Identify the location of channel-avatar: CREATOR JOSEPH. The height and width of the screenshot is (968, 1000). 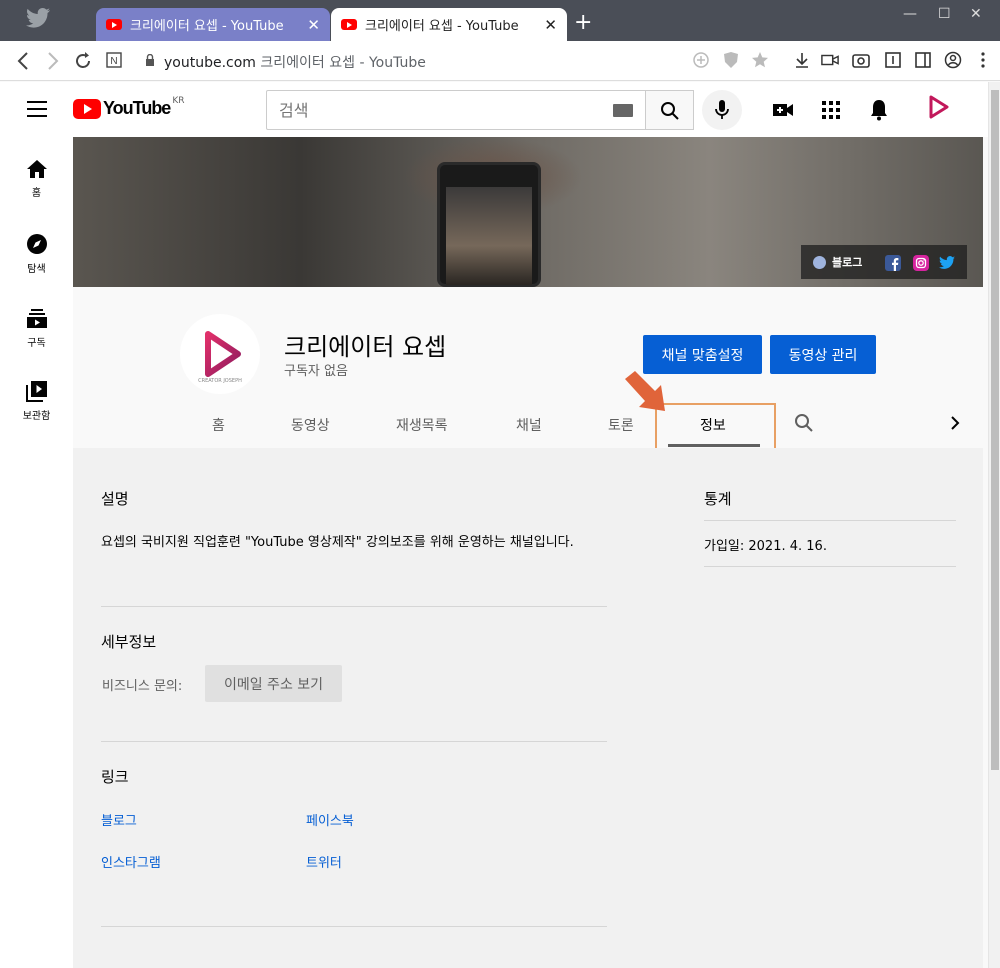
(220, 354).